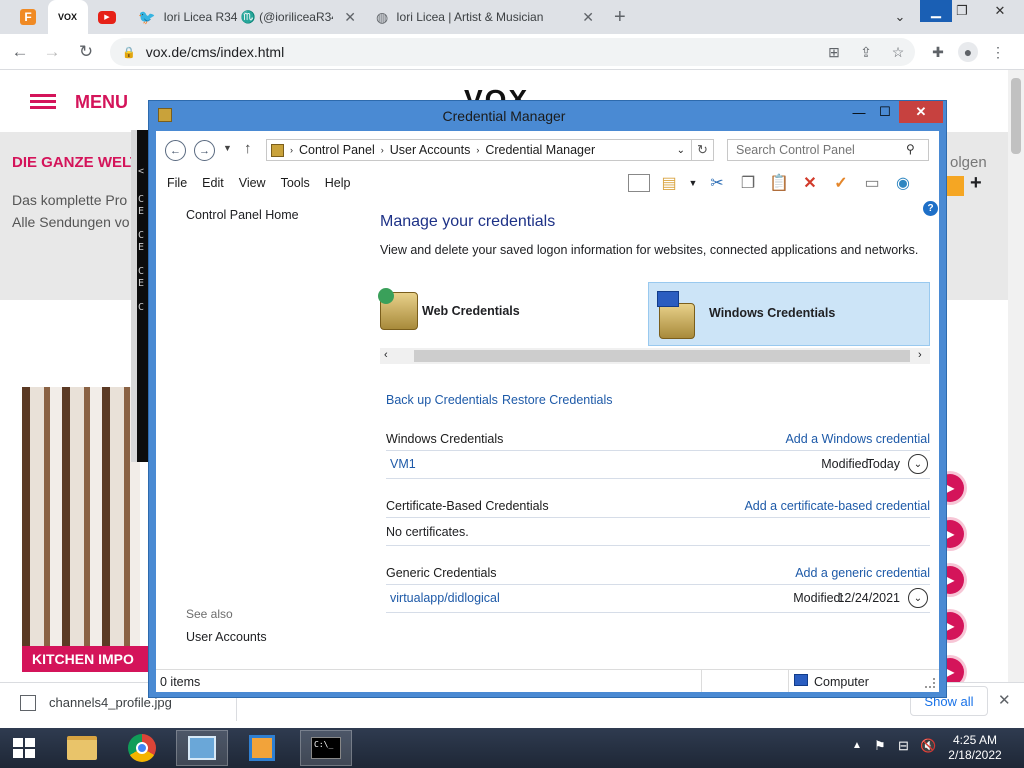 The height and width of the screenshot is (768, 1024). Describe the element at coordinates (262, 748) in the screenshot. I see `virtualbox-icon` at that location.